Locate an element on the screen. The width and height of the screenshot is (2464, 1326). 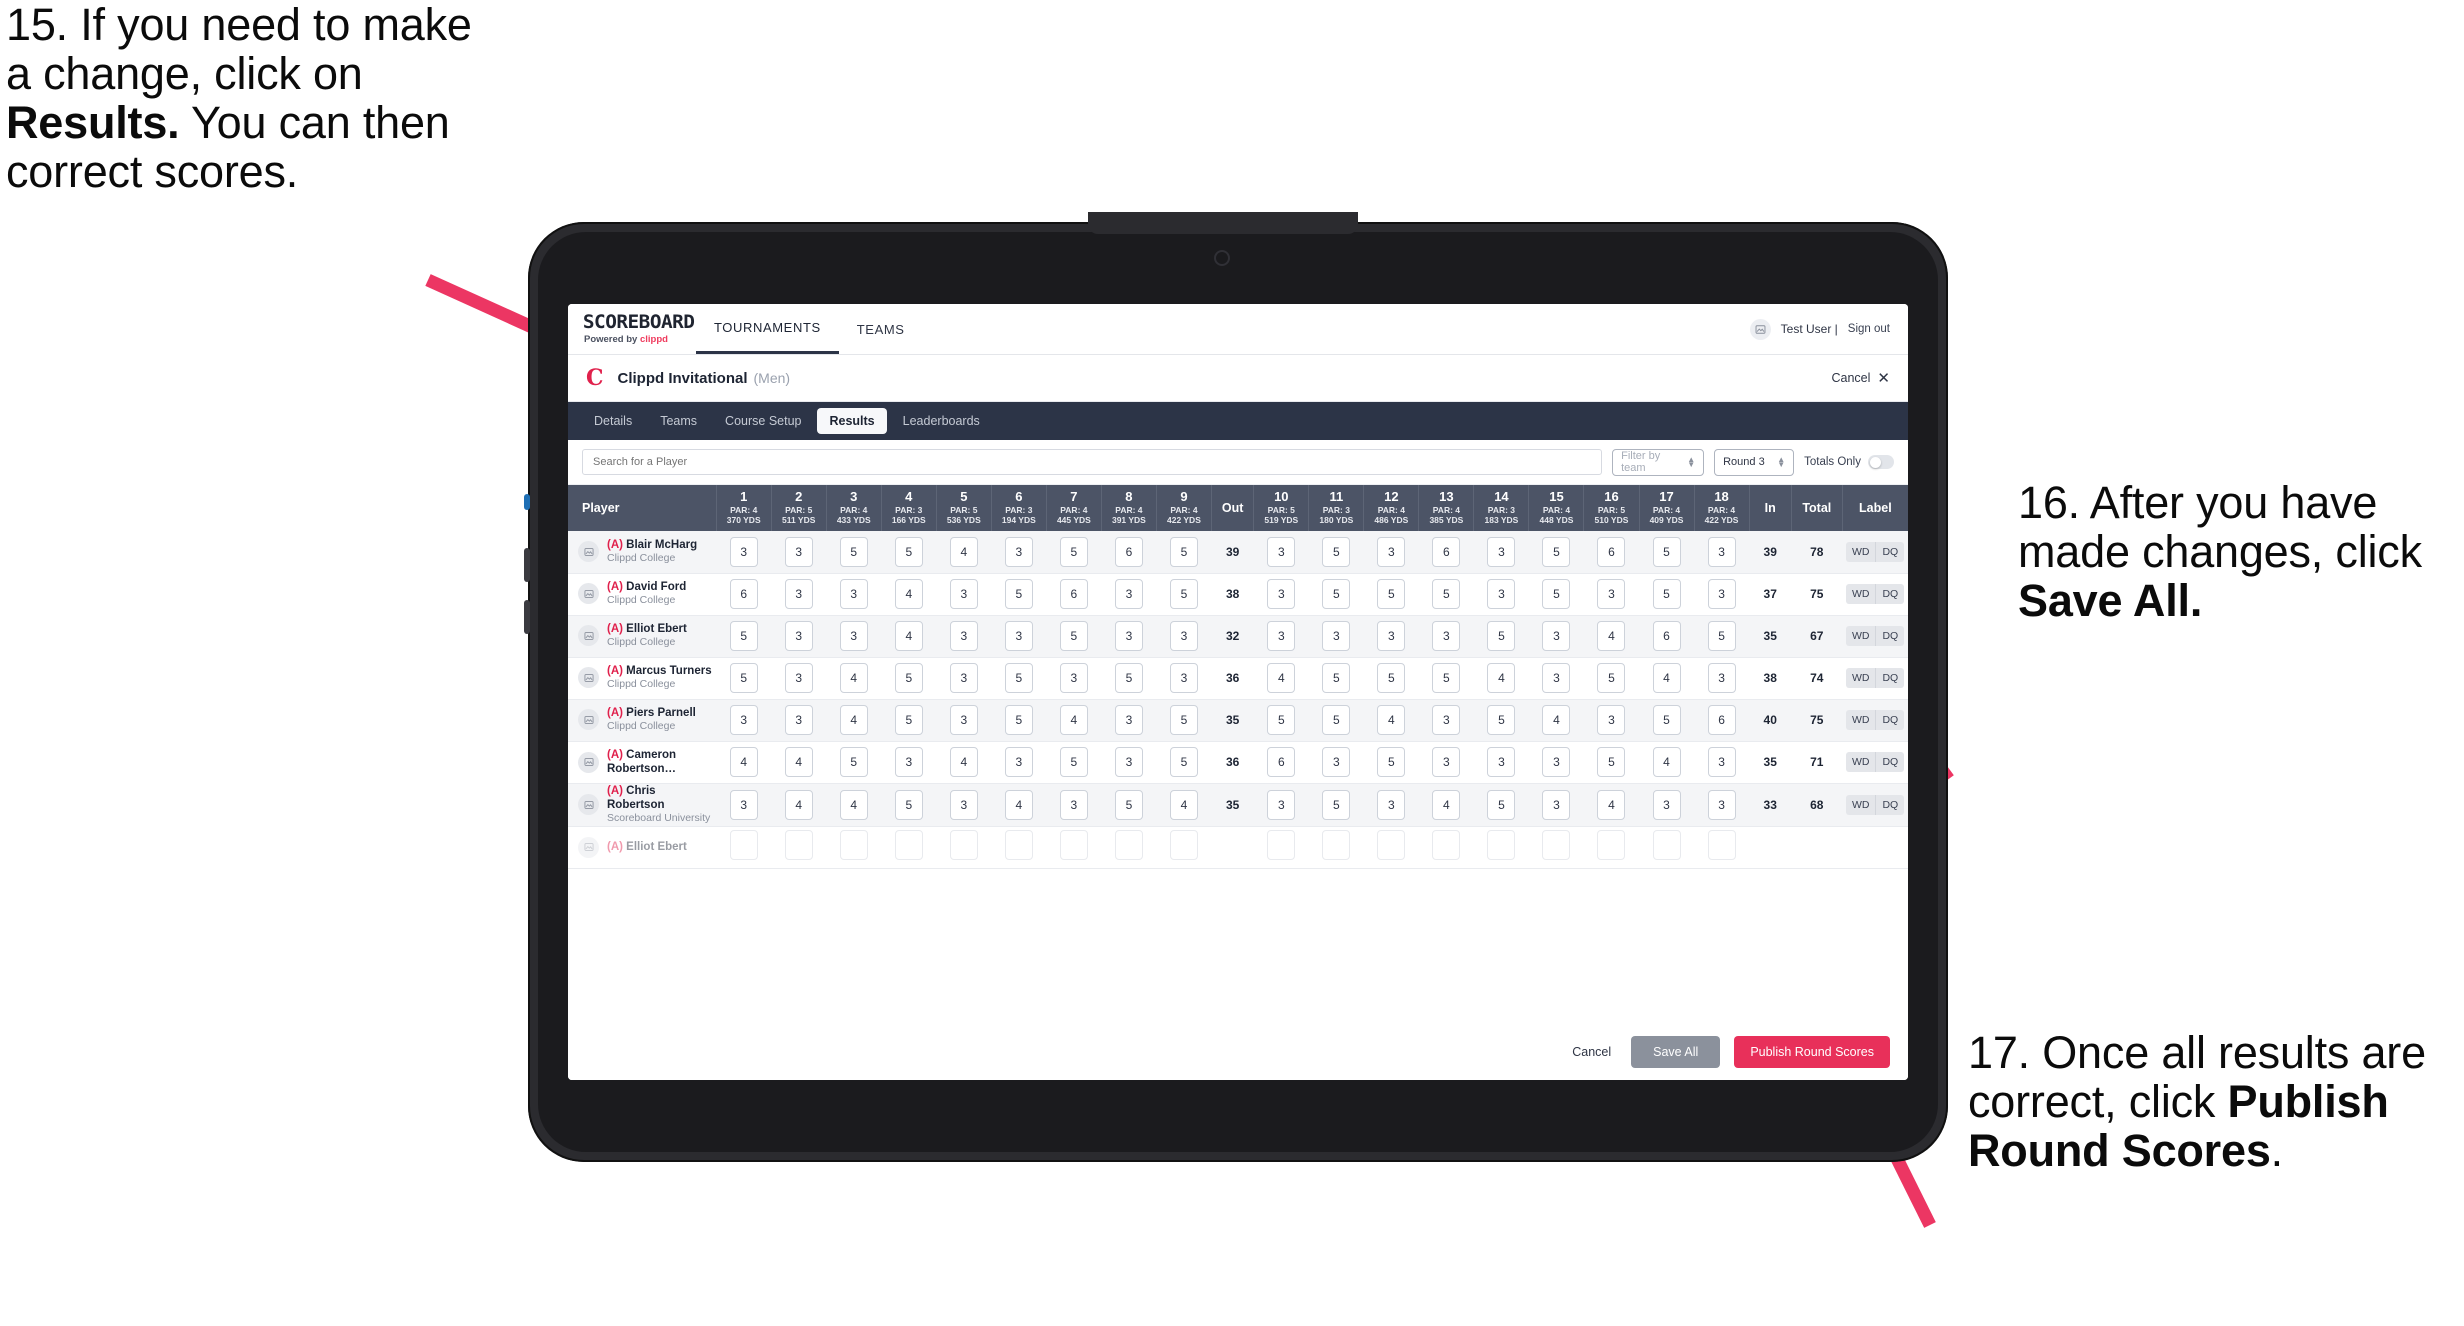
tablet-volume-down-button is located at coordinates (527, 617).